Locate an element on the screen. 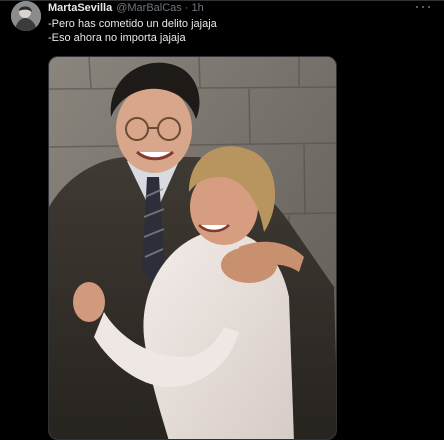 The width and height of the screenshot is (444, 440). tweet-line-2: -Eso ahora no importa jajaja is located at coordinates (117, 38).